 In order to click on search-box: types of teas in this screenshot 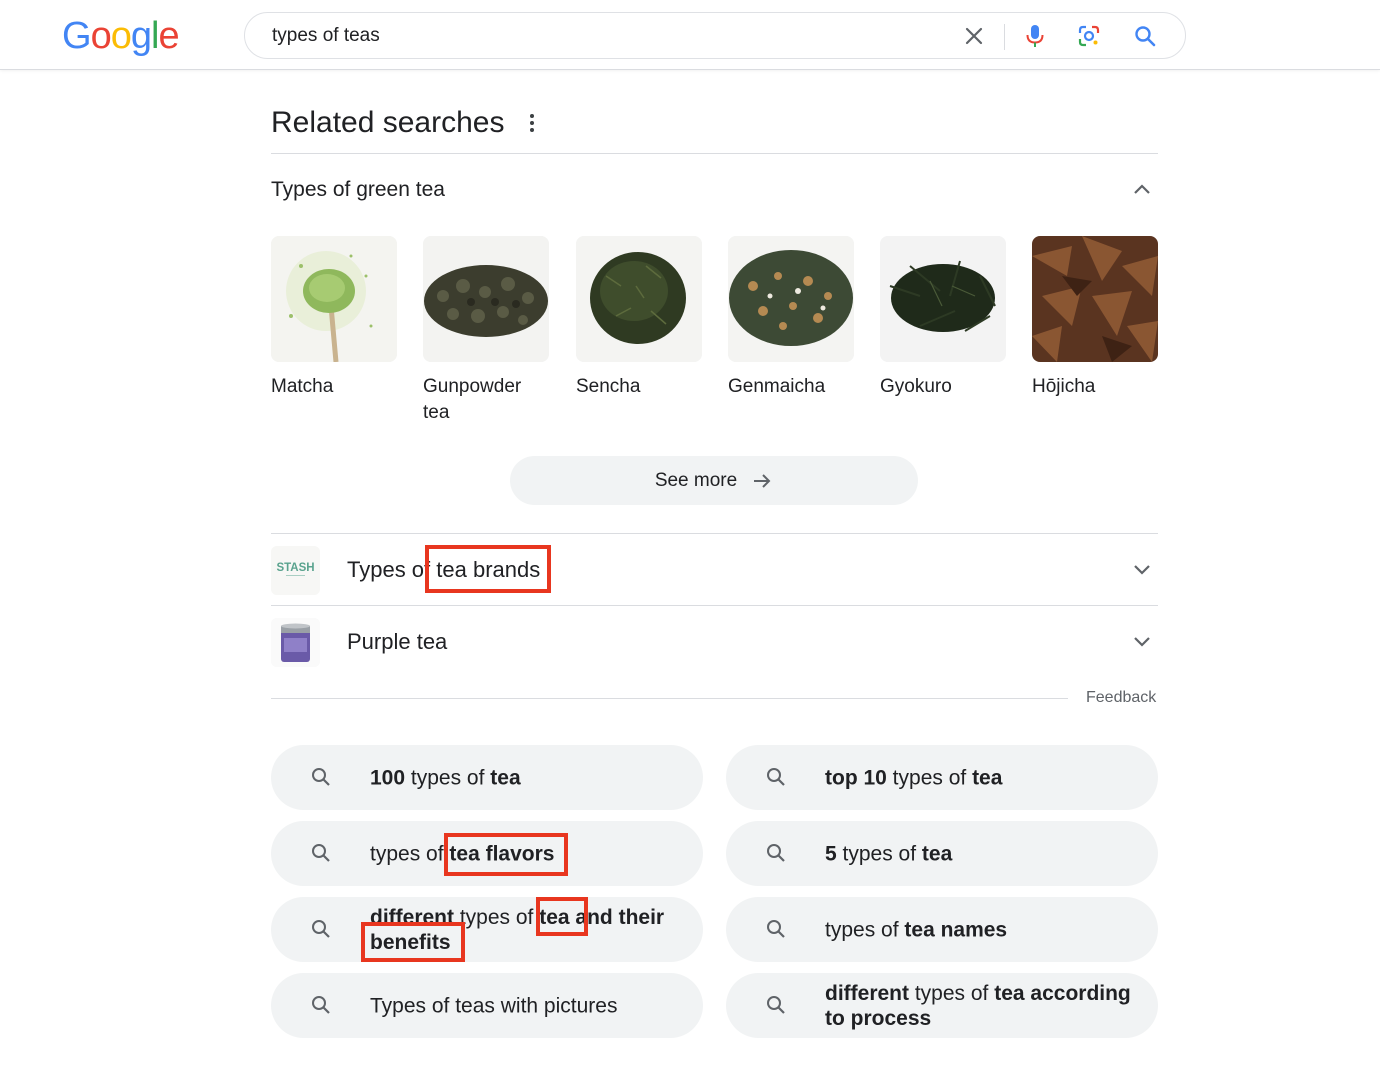, I will do `click(715, 35)`.